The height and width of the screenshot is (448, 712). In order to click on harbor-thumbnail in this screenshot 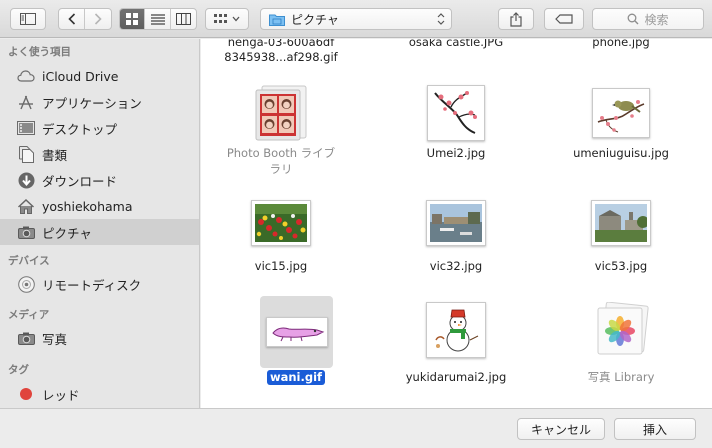, I will do `click(456, 223)`.